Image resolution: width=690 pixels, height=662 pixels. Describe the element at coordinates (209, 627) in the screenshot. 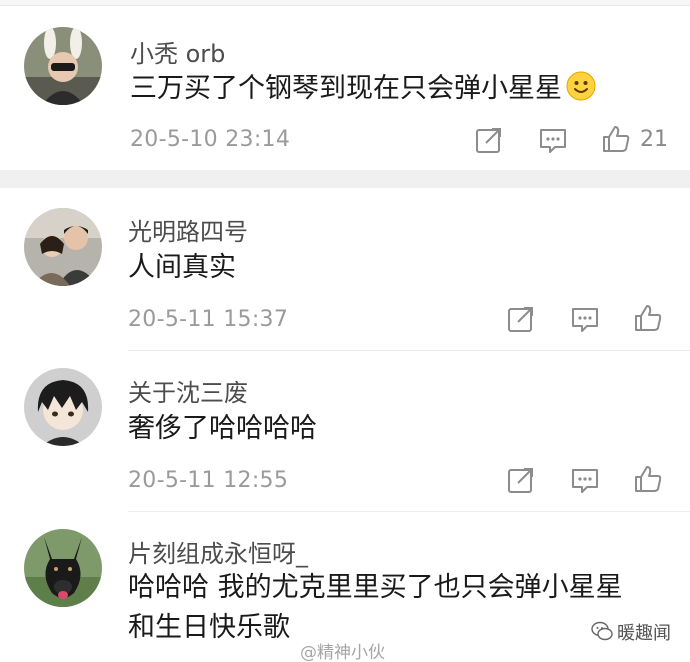

I see `comment-text-line-2: 和生日快乐歌` at that location.